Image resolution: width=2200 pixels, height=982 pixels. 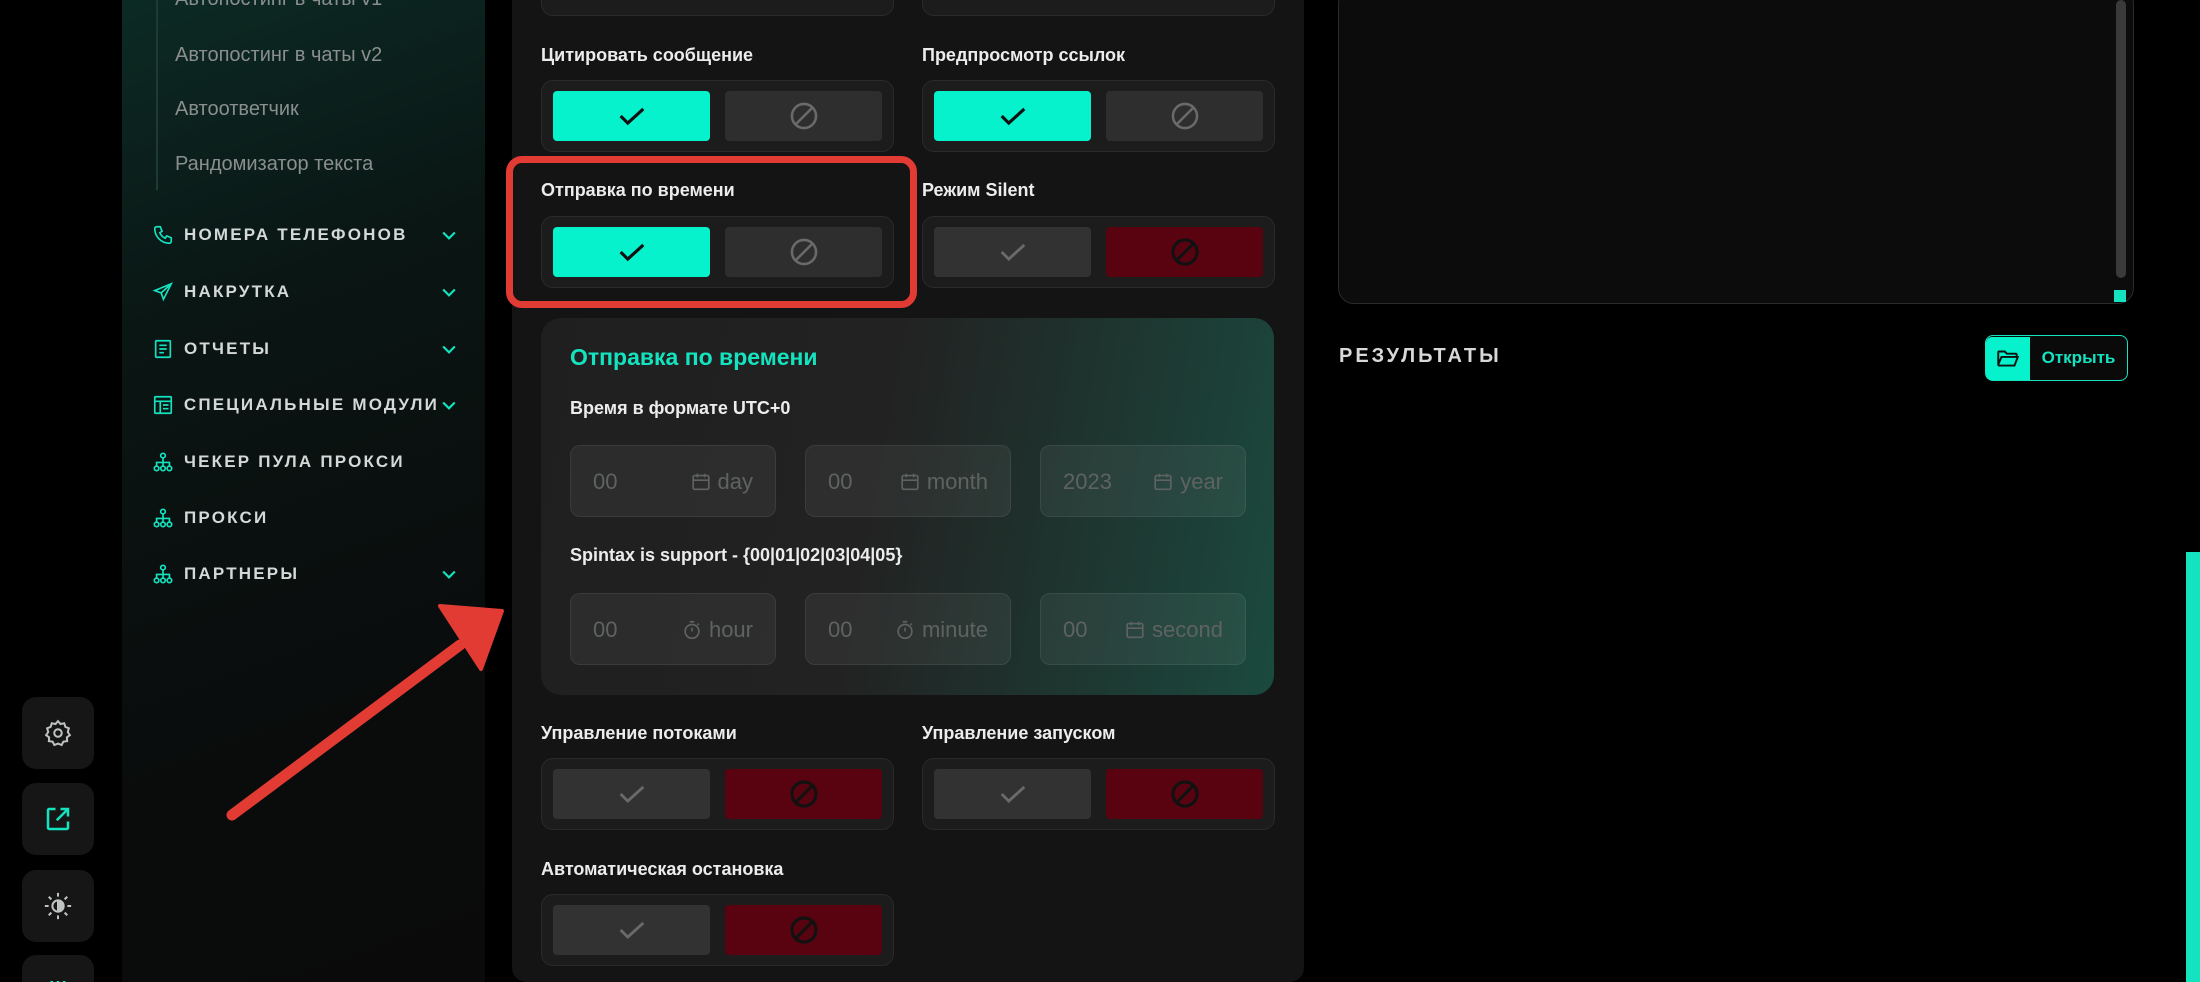 I want to click on thread-control-toggle, so click(x=717, y=794).